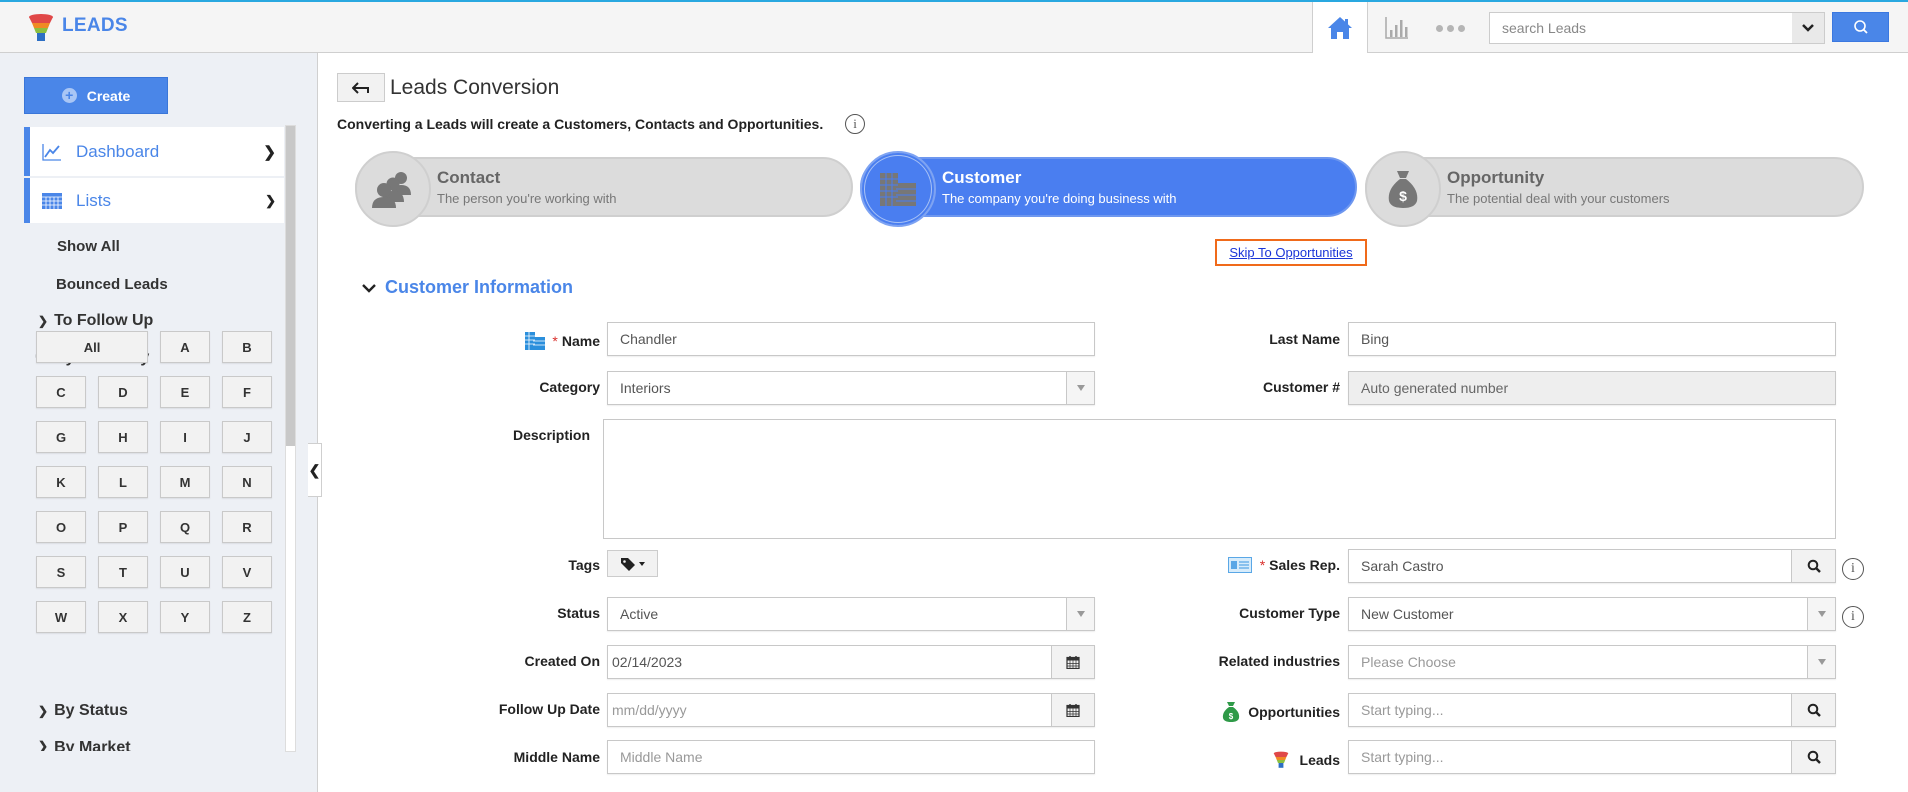 The width and height of the screenshot is (1908, 792). Describe the element at coordinates (88, 246) in the screenshot. I see `list-item-show-all: Show All` at that location.